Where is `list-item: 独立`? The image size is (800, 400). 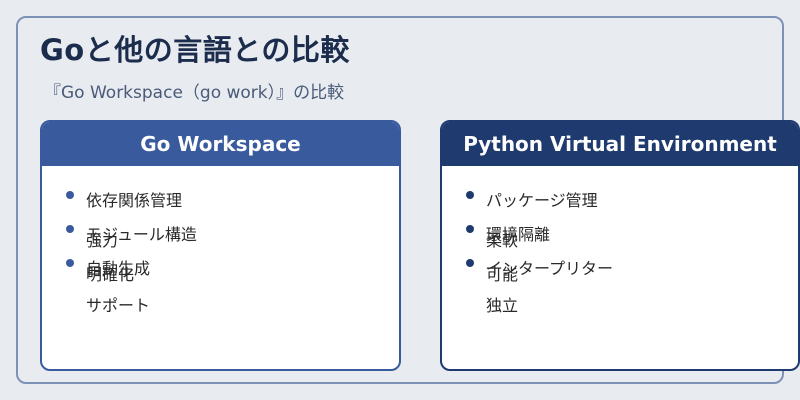 list-item: 独立 is located at coordinates (502, 305).